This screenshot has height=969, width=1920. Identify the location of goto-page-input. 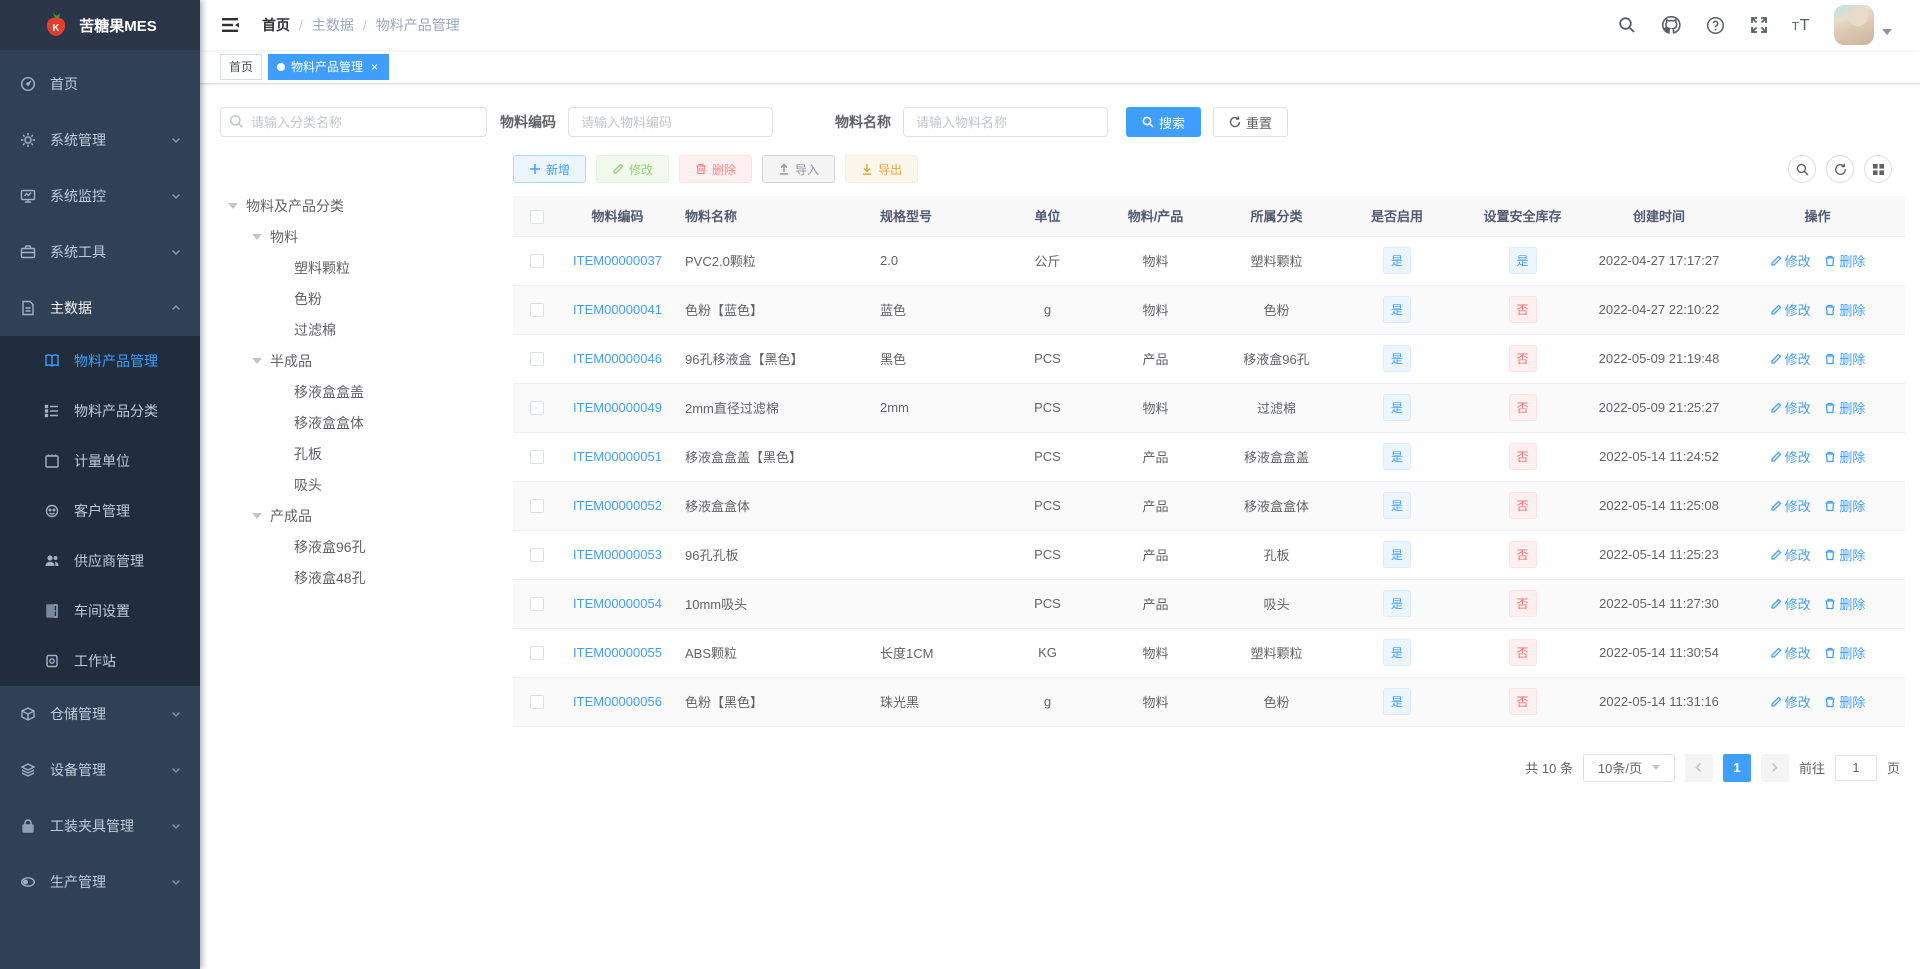
(1855, 767).